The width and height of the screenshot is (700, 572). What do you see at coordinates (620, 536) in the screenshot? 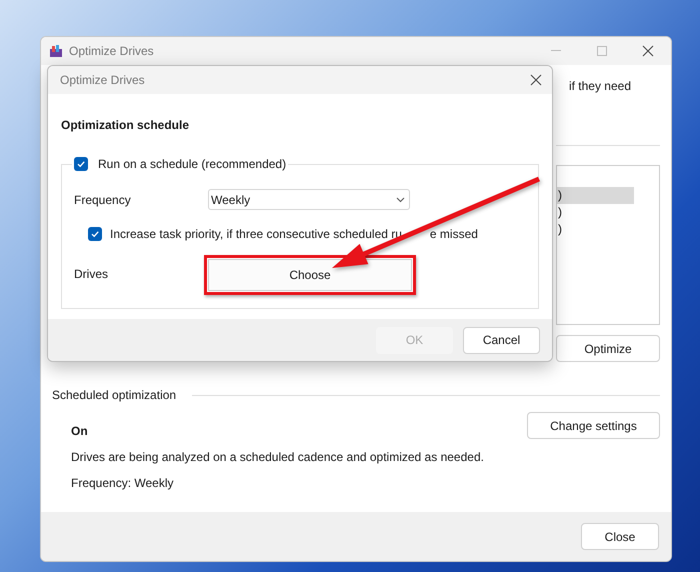
I see `close-button: Close` at bounding box center [620, 536].